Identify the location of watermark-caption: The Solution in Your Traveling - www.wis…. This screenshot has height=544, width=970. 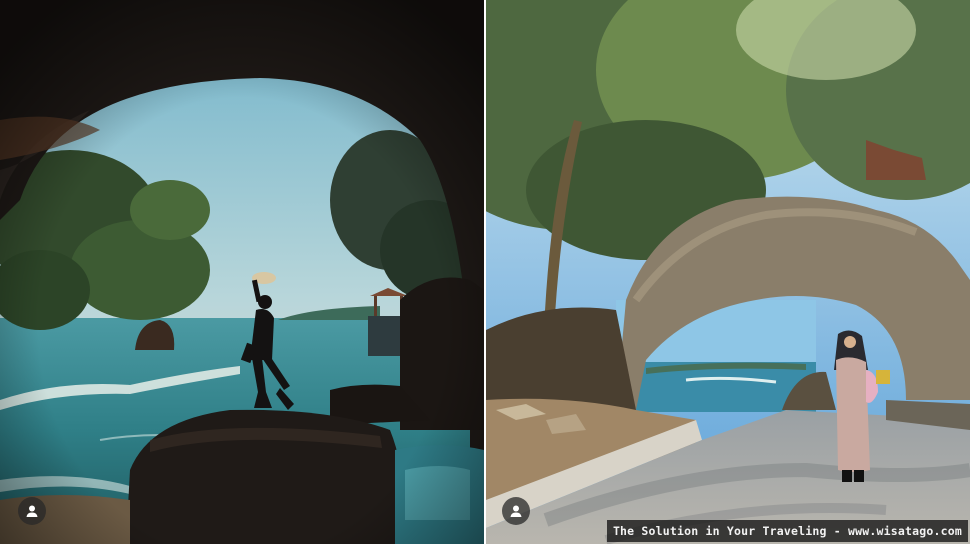
(787, 531).